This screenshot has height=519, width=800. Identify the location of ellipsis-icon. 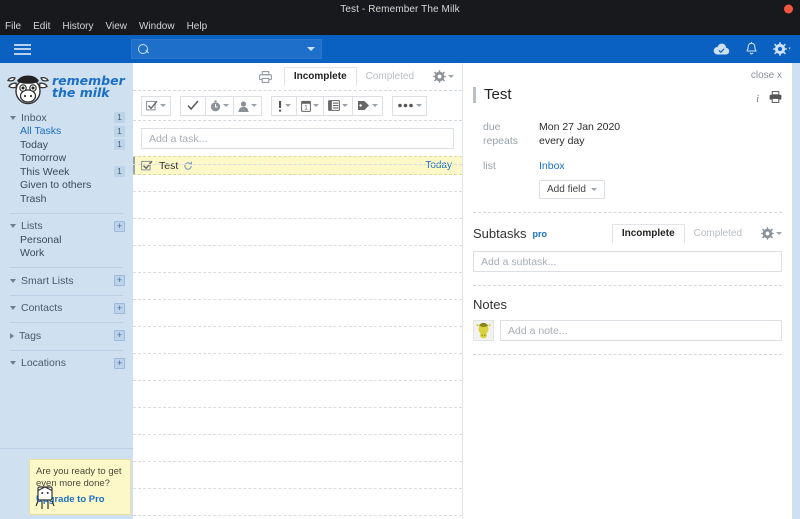
(405, 105).